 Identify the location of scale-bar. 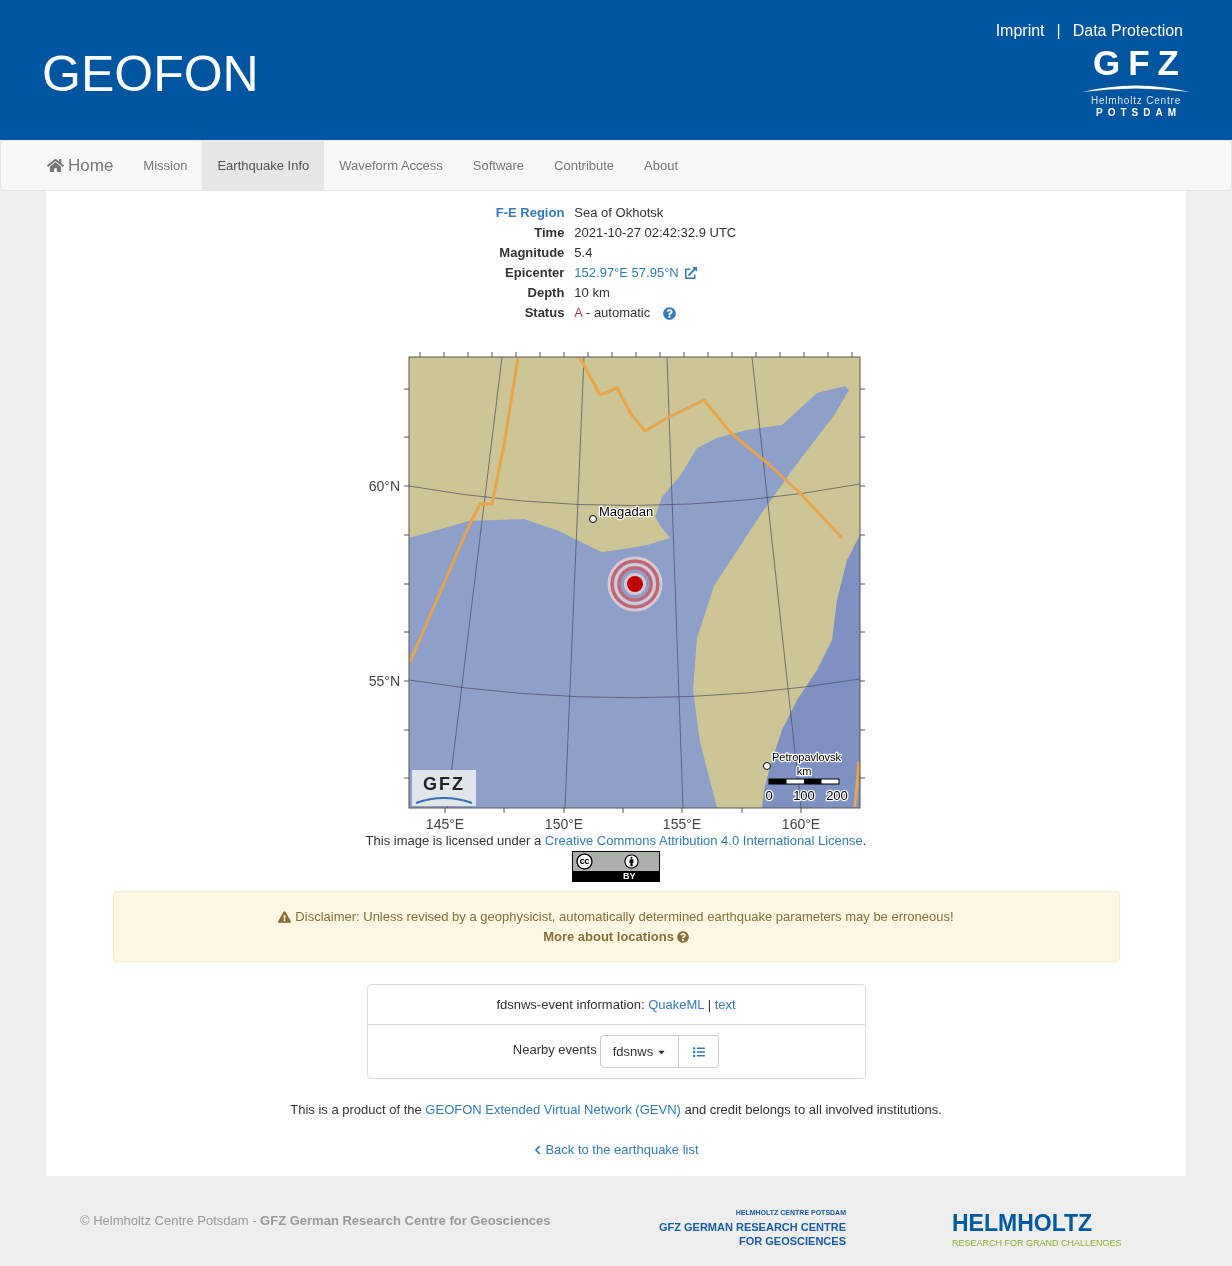
(804, 781).